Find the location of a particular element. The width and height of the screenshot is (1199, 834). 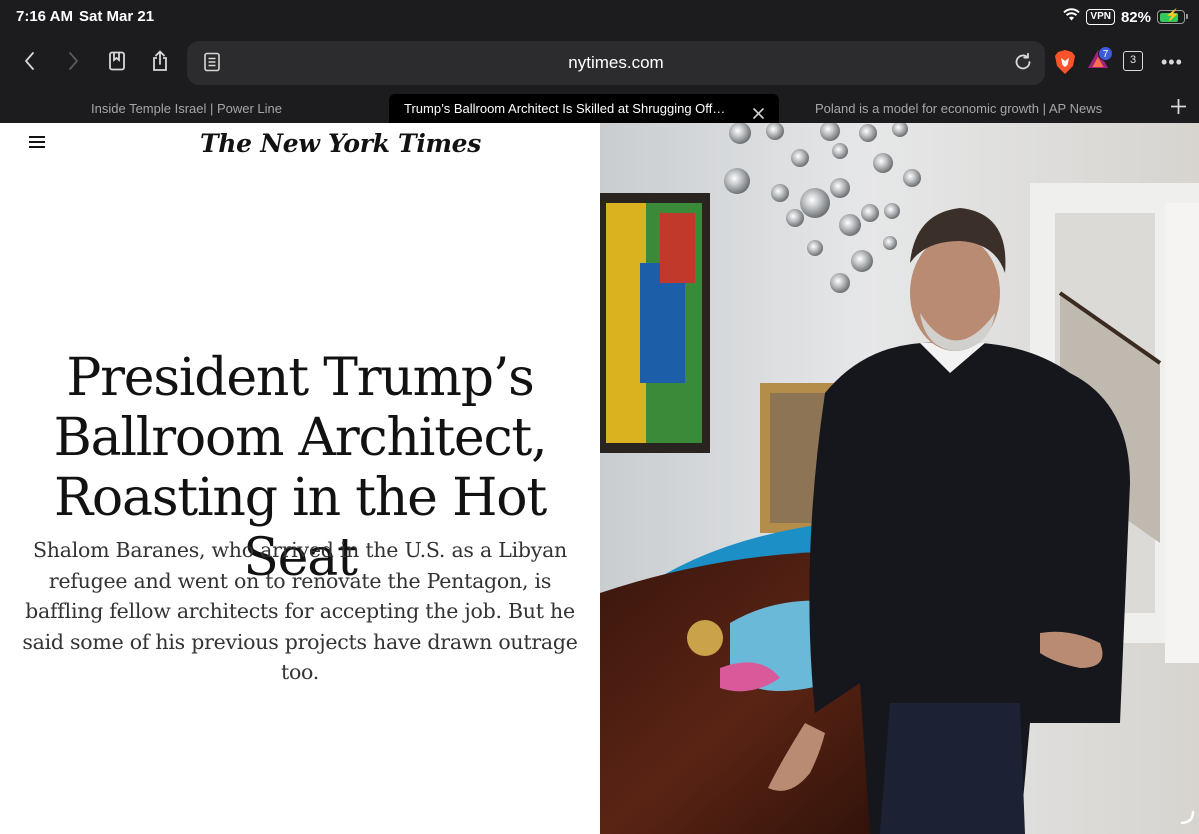

menu-icon is located at coordinates (37, 142).